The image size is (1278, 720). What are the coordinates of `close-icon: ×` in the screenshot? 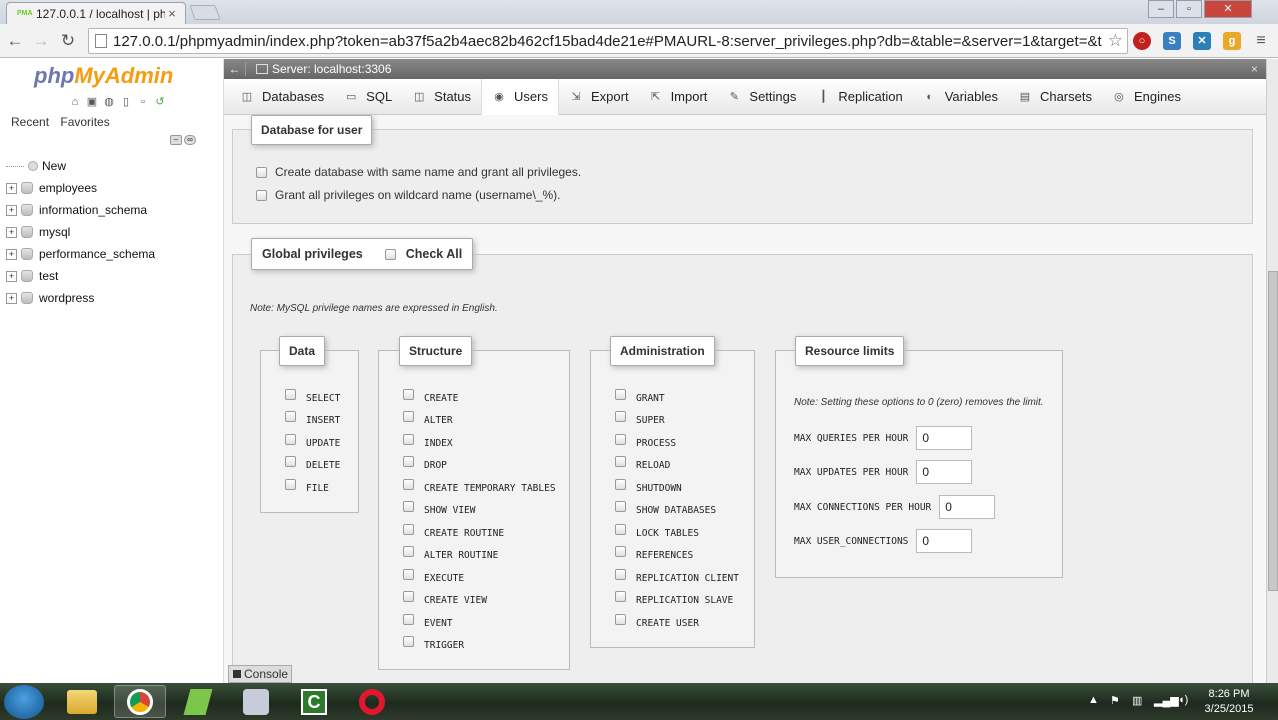 It's located at (1254, 69).